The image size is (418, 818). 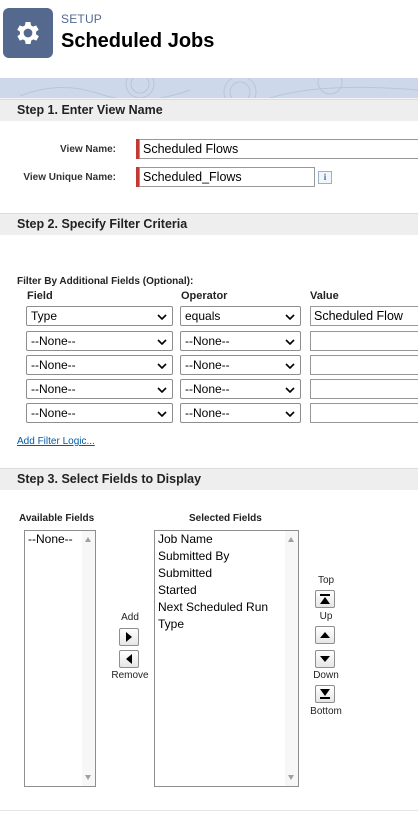 What do you see at coordinates (130, 675) in the screenshot?
I see `remove-label: Remove` at bounding box center [130, 675].